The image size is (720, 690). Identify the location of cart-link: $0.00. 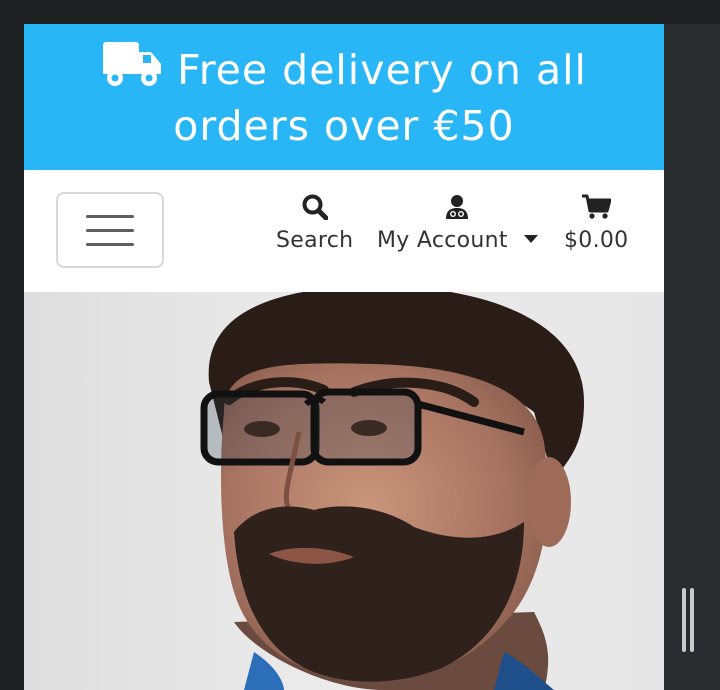
(596, 223).